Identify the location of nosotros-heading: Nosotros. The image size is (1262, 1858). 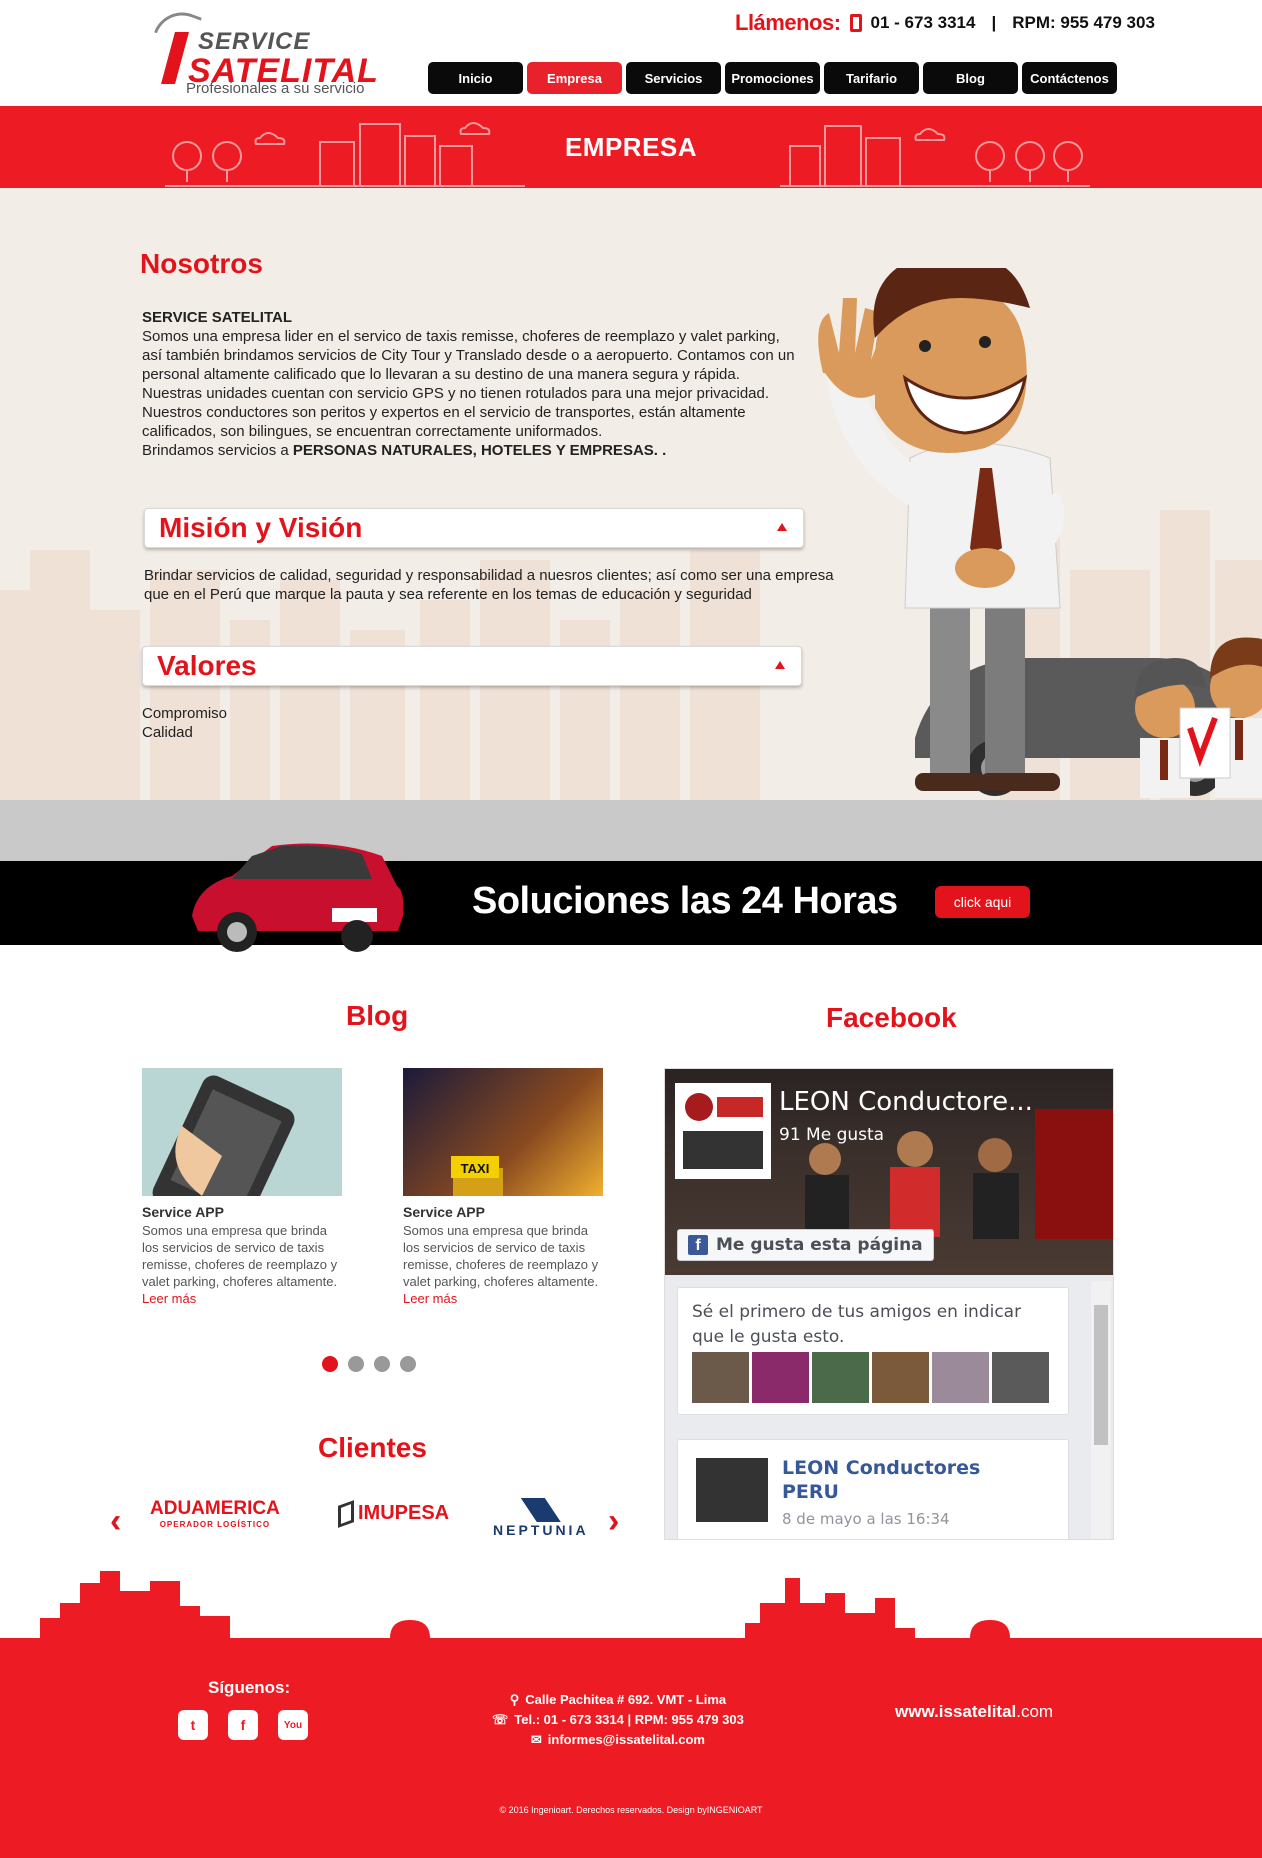
(201, 263).